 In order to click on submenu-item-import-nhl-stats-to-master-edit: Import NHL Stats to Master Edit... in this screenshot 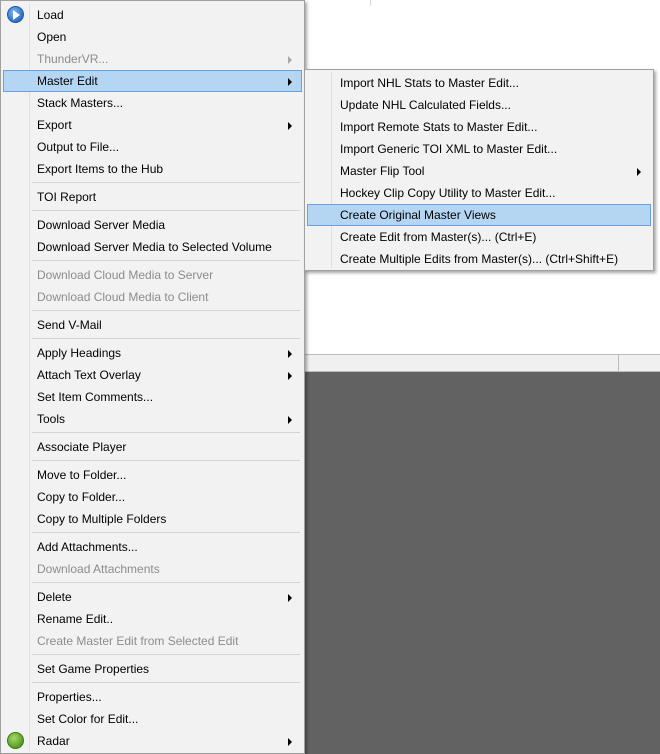, I will do `click(479, 83)`.